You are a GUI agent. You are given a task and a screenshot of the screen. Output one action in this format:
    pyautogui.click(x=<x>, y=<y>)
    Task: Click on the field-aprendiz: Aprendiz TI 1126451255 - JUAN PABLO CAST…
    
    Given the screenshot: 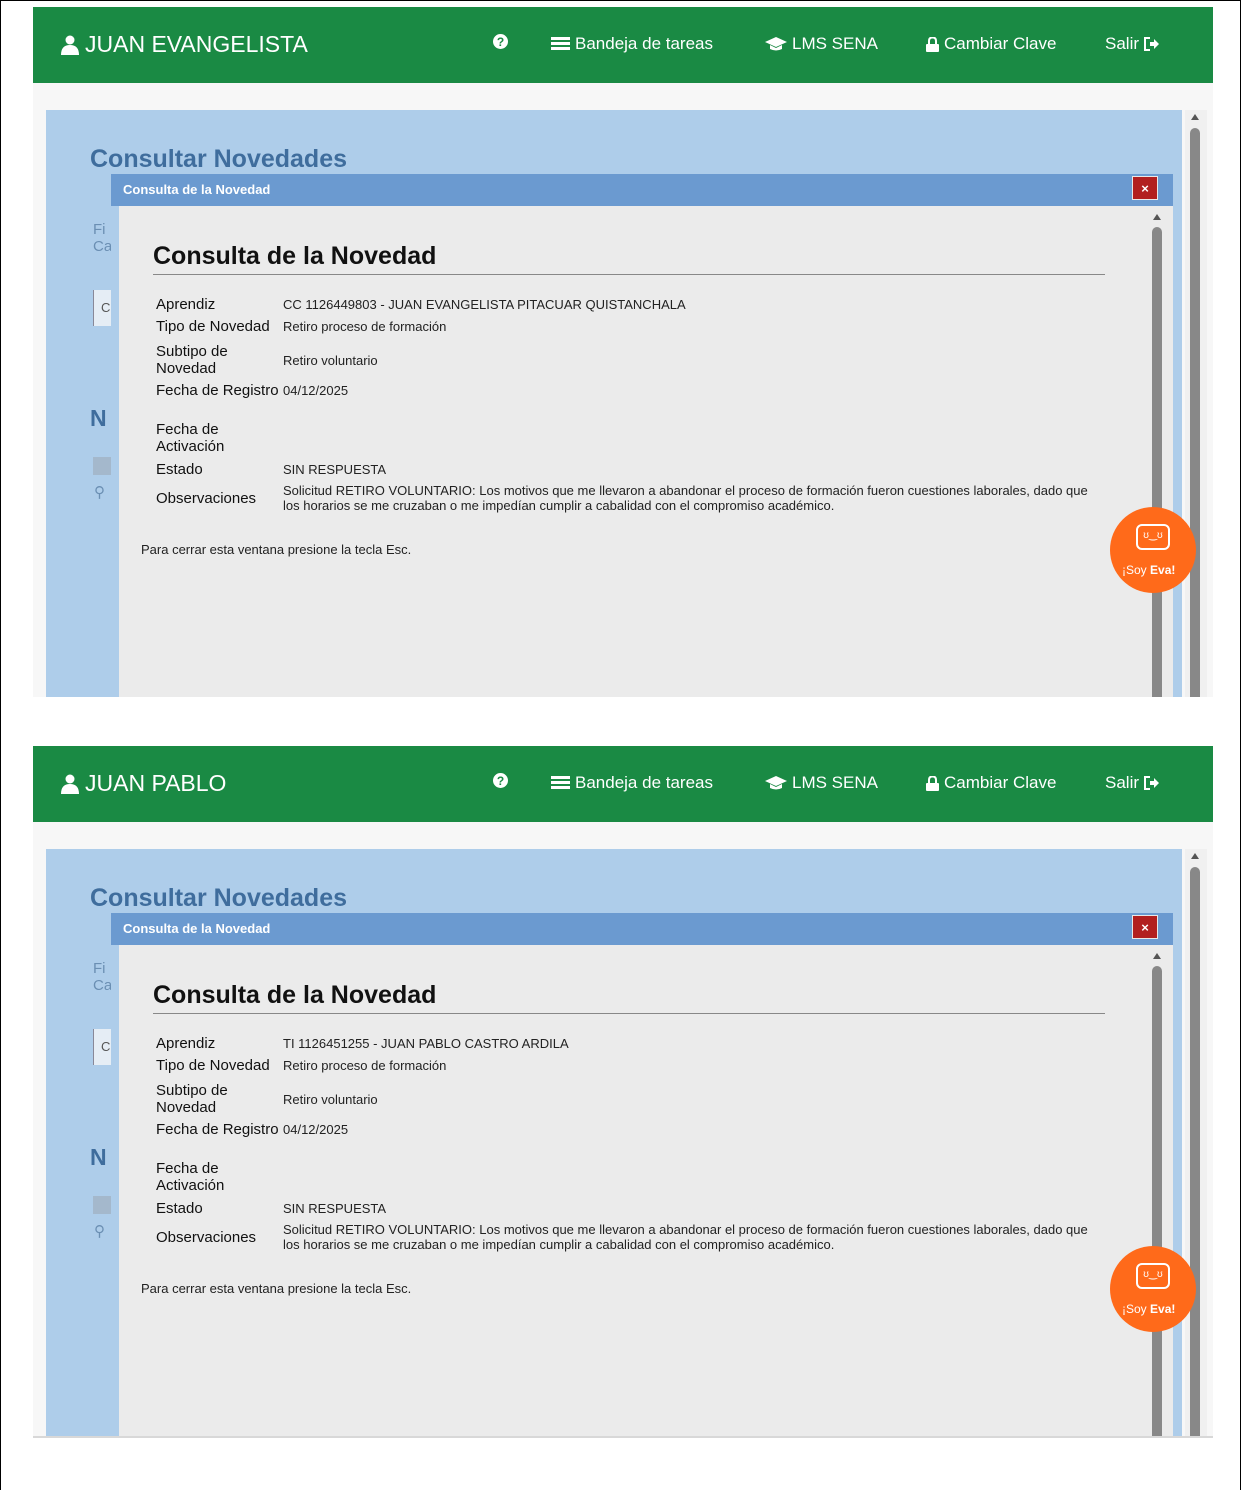 What is the action you would take?
    pyautogui.click(x=636, y=1043)
    